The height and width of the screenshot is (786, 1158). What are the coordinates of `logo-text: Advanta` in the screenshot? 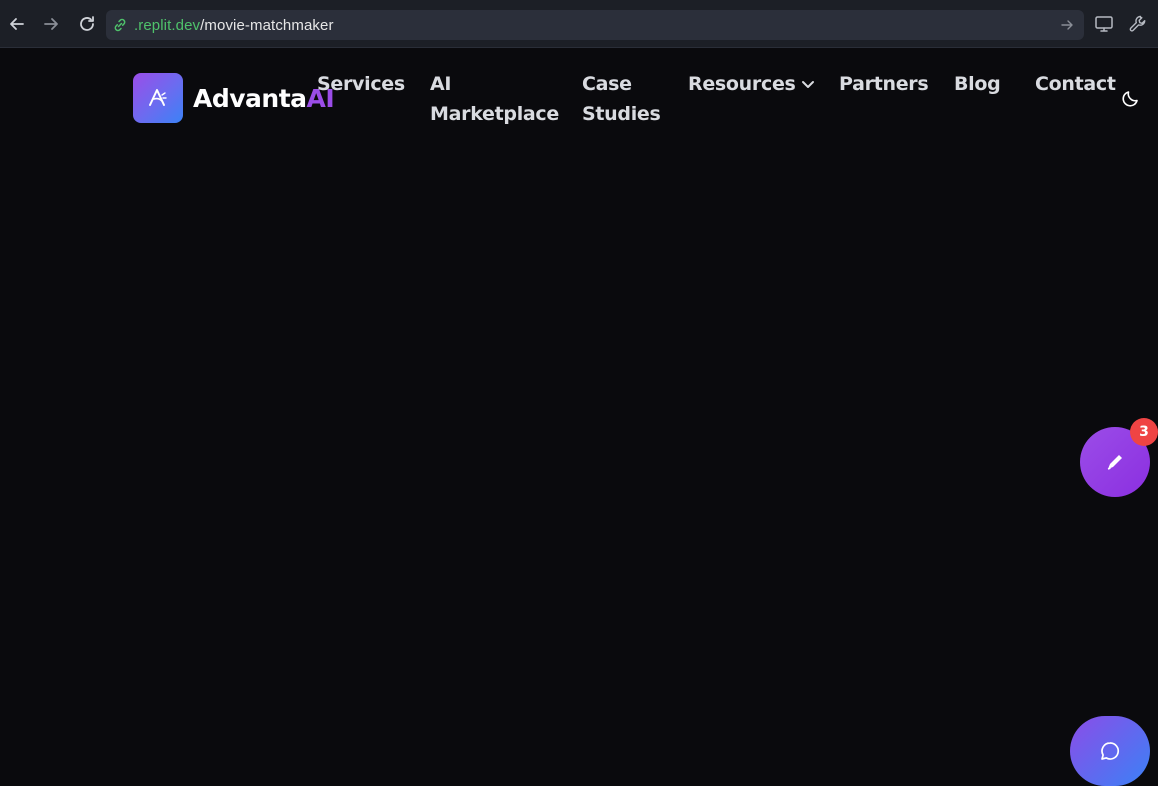 It's located at (250, 98).